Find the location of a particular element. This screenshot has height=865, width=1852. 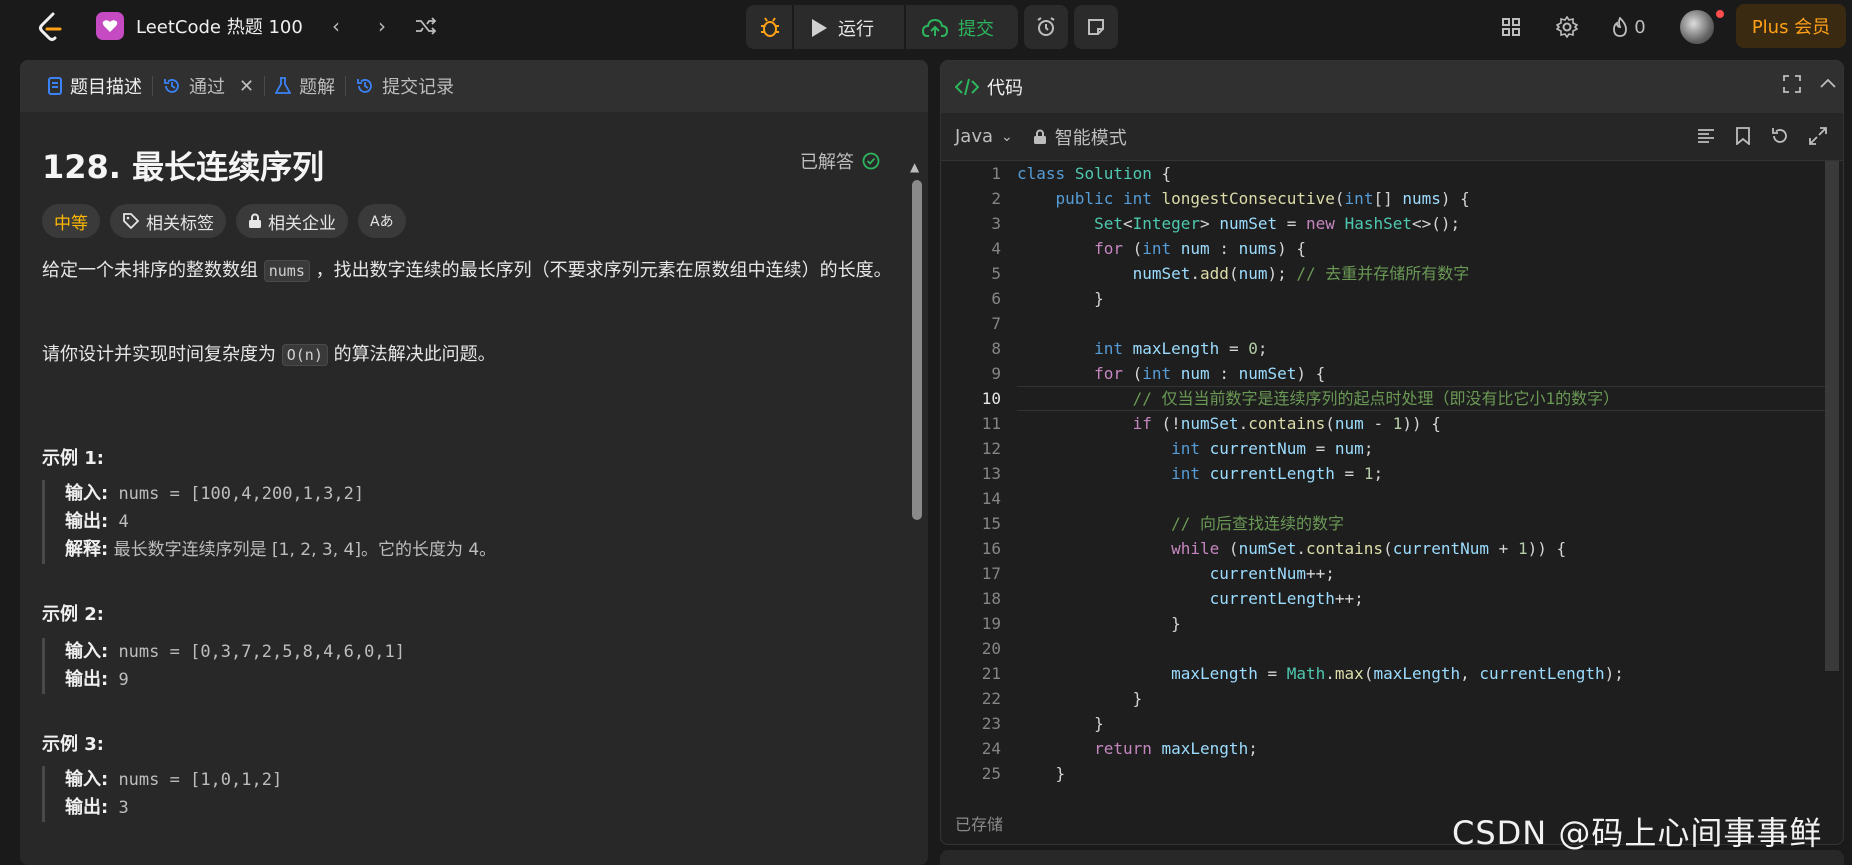

line-number: 16 is located at coordinates (991, 548).